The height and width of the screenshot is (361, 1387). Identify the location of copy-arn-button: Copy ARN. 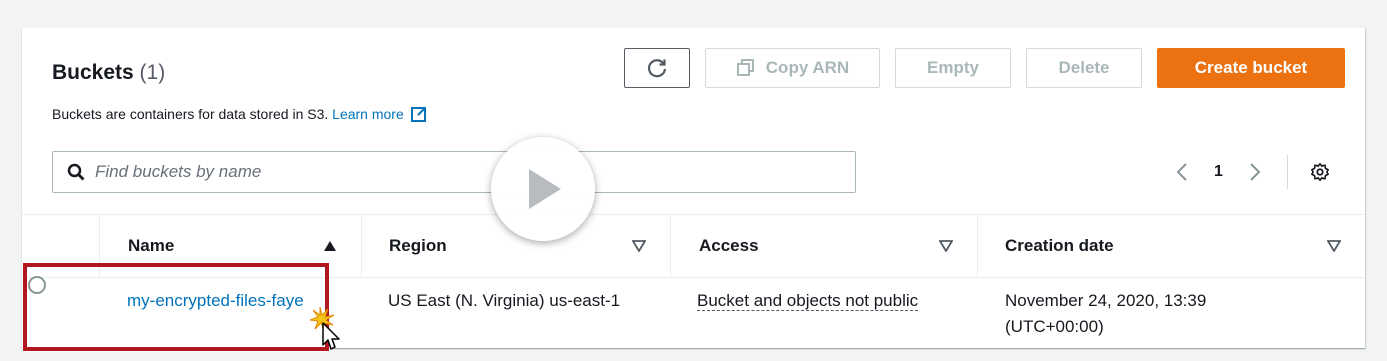
(792, 68).